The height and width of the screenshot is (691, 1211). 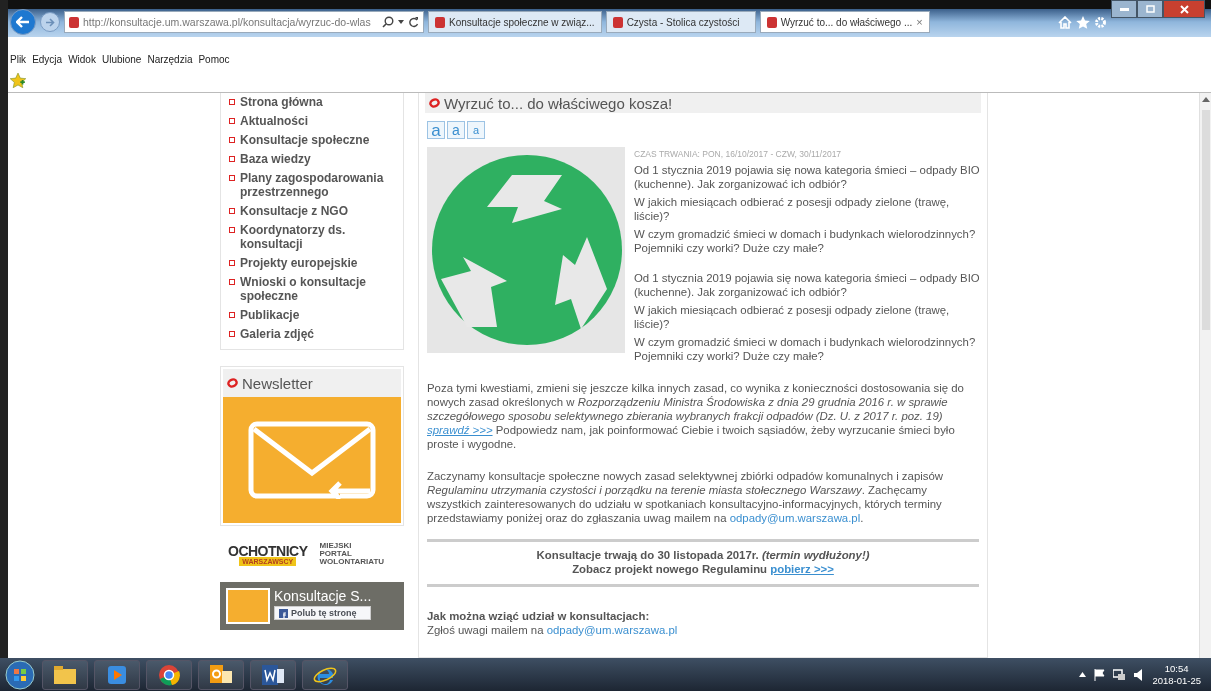 What do you see at coordinates (685, 497) in the screenshot?
I see `paragraph: Zaczynamy konsultacje społeczne nowych zasad selektywnej zbiórki odpadów komunalnych i zapisów Regulaminu utrzymania czystości i porządku na terenie miasta stołecznego Warszawy. Zachęcamy wszystkich zainteresowanych do udziału w spotkaniach konsultacyjno-informacyjnych, których terminy przedstawiamy poniżej oraz do zgłaszania uwag mailem na odpady@um.warszawa.pl.` at bounding box center [685, 497].